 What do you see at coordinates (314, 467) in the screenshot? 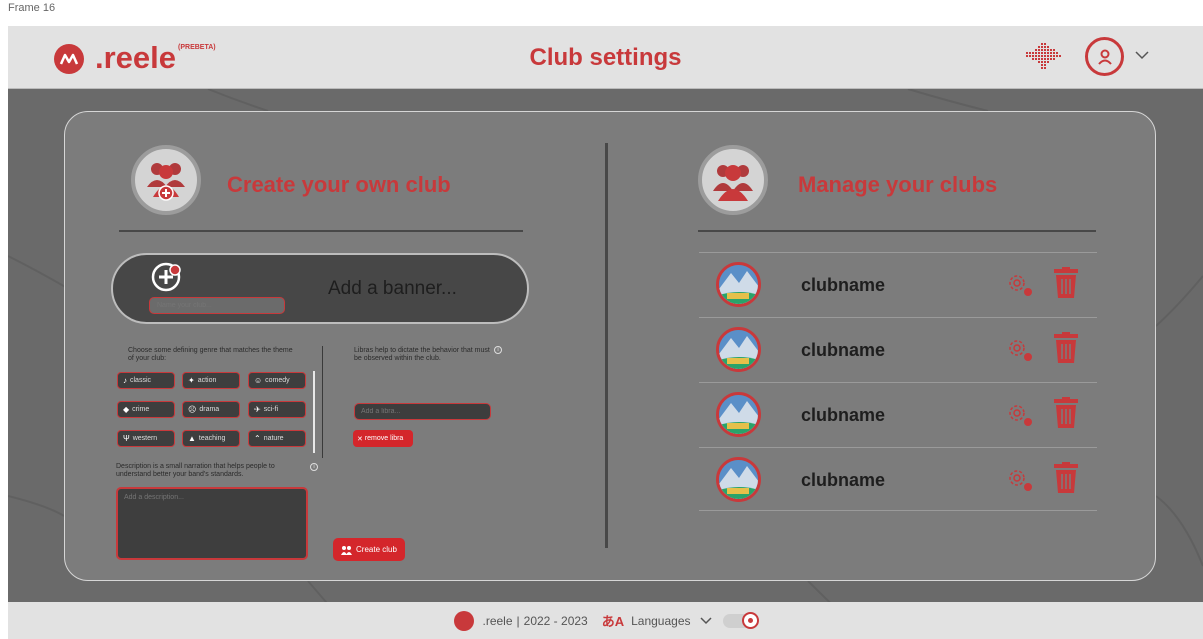
I see `description-info-icon: i` at bounding box center [314, 467].